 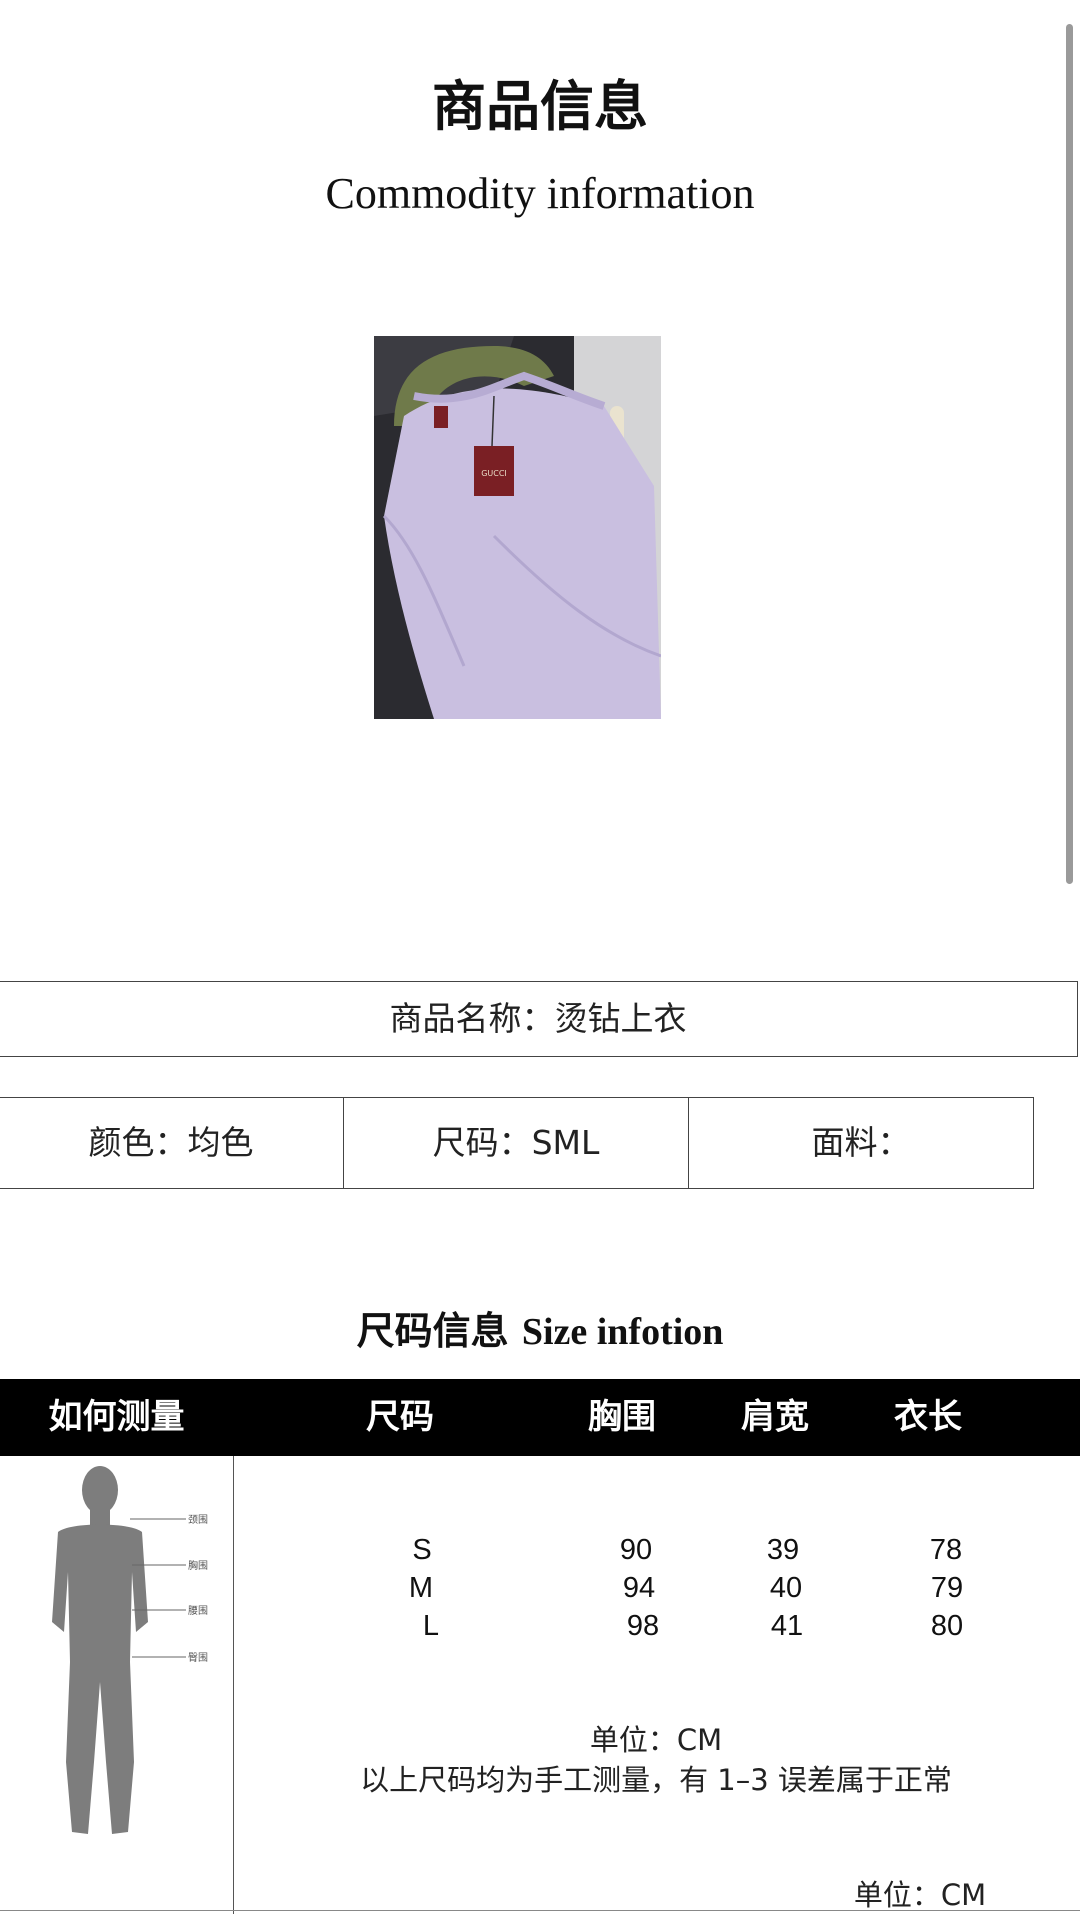 I want to click on header-shoulder: 肩宽, so click(x=775, y=1417).